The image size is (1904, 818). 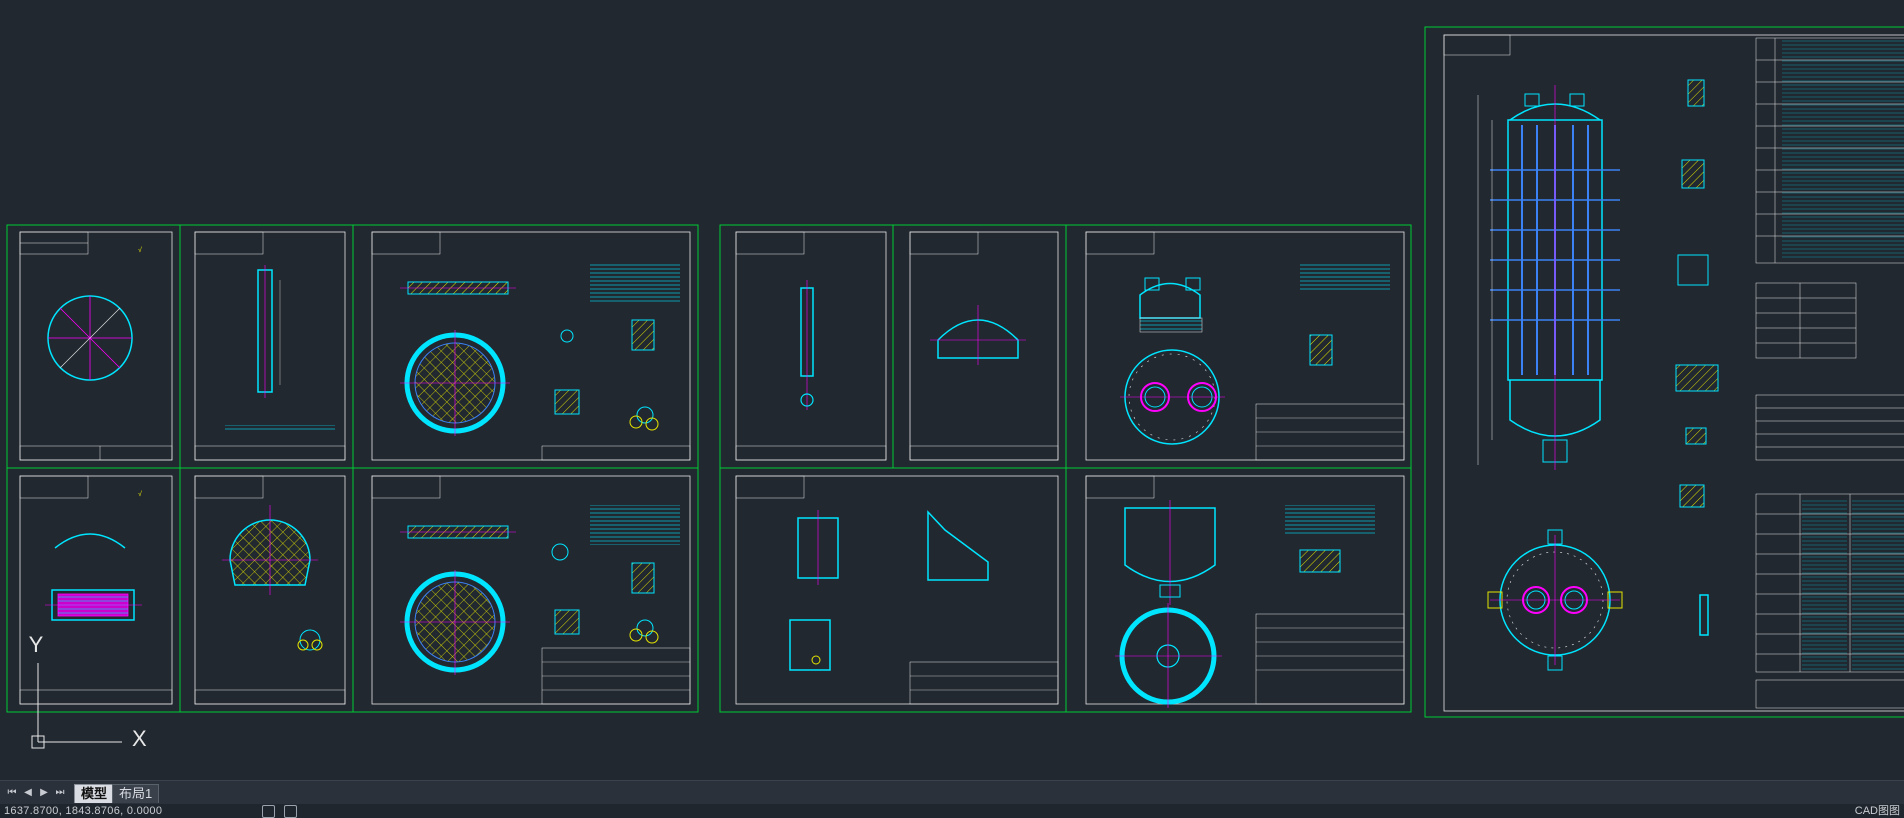 I want to click on status-bar: 1637.8700, 1843.8706, 0.0000 CAD图图, so click(x=952, y=811).